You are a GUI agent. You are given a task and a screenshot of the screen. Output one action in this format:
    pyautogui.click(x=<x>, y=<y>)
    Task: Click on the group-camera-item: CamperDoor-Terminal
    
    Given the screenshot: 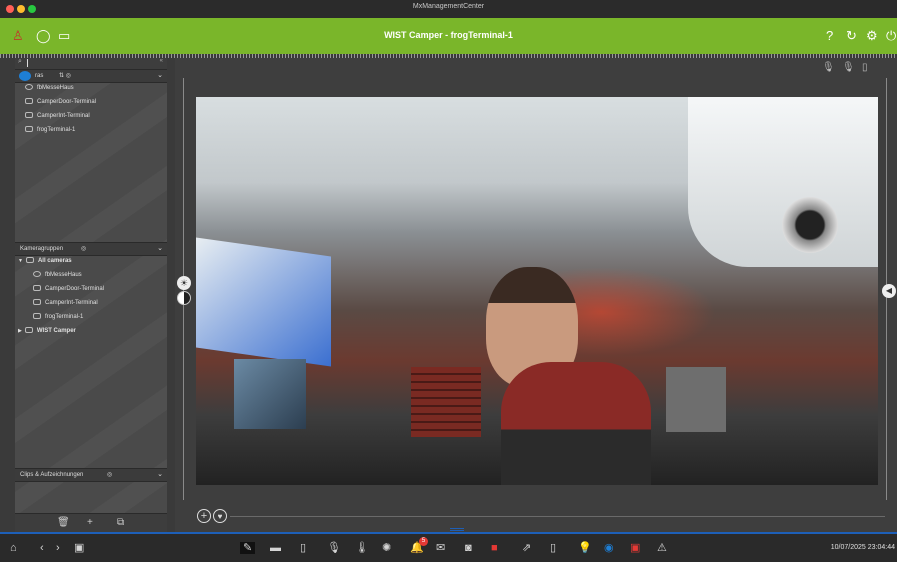 What is the action you would take?
    pyautogui.click(x=68, y=289)
    